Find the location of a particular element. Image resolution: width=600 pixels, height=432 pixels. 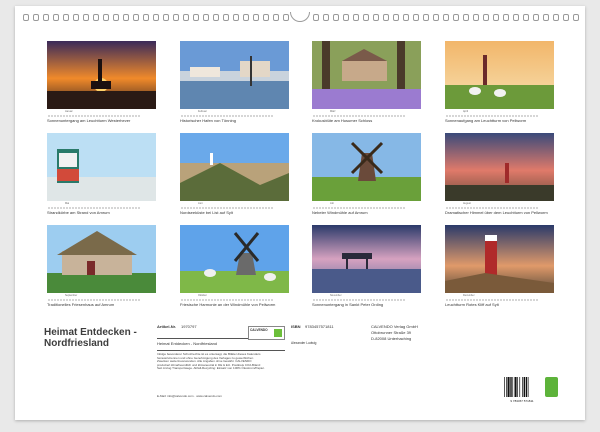

month-label: November is located at coordinates (336, 295).